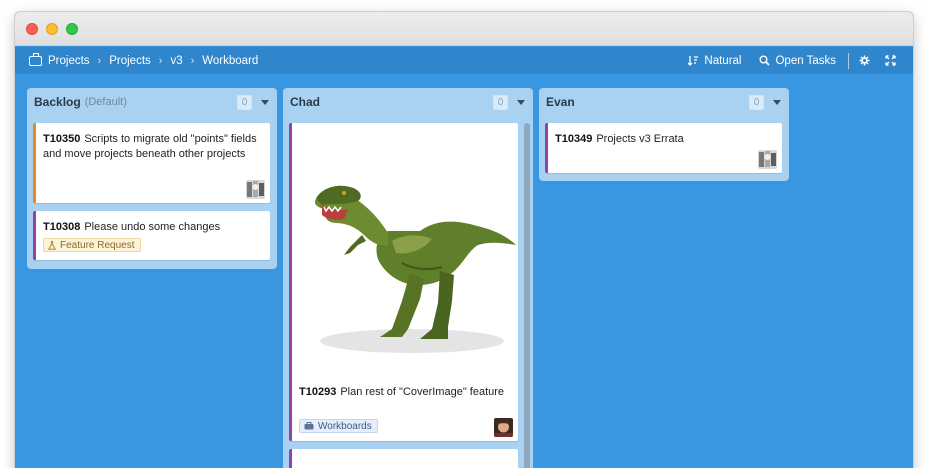 This screenshot has width=928, height=468. Describe the element at coordinates (573, 139) in the screenshot. I see `task-id: T10349` at that location.